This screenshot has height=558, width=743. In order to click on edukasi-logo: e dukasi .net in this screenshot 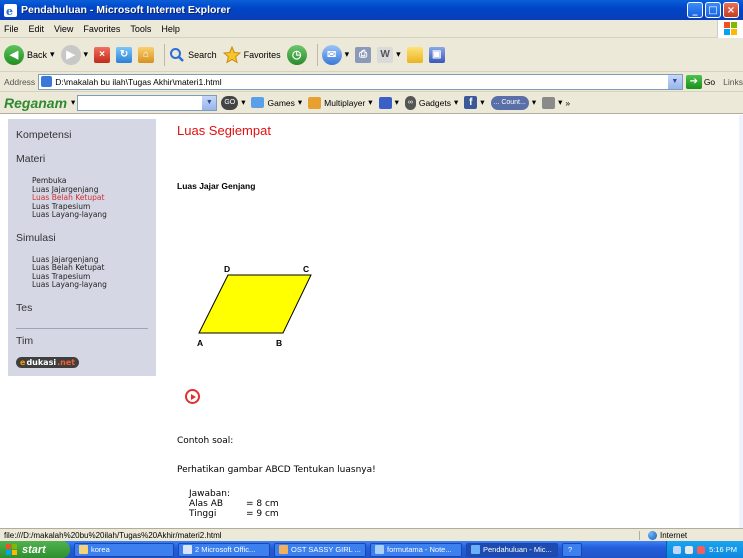, I will do `click(82, 362)`.